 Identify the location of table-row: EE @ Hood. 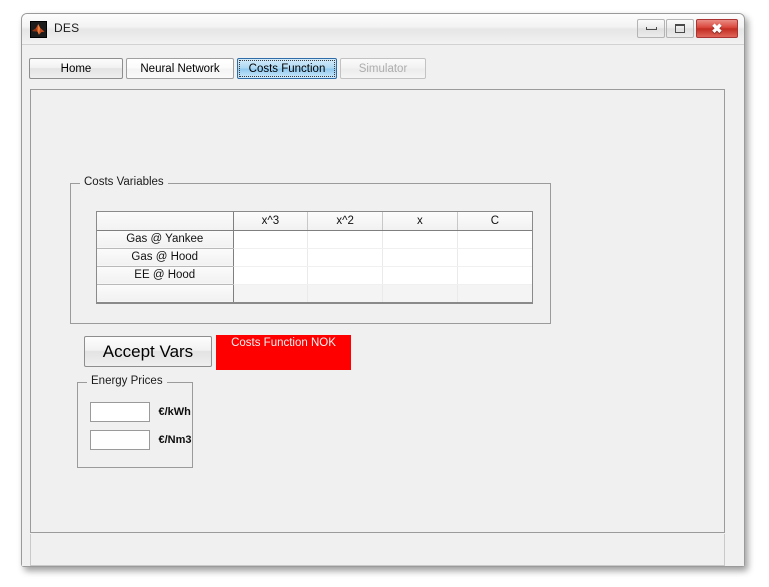
(314, 275).